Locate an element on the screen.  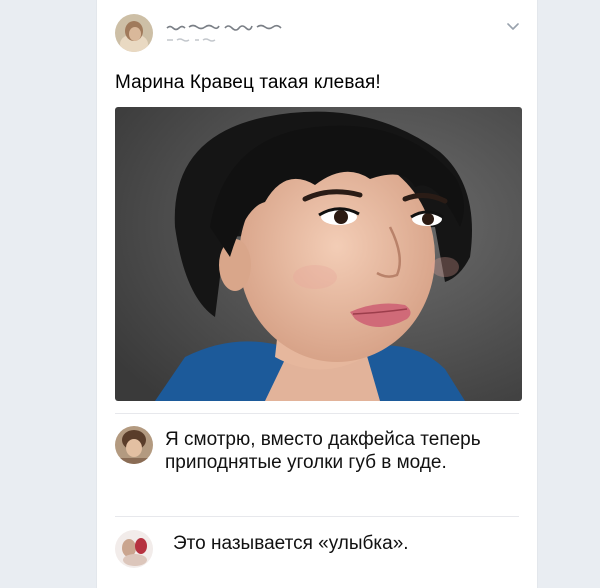
comment-text: Это называется «улыбка». is located at coordinates (291, 543).